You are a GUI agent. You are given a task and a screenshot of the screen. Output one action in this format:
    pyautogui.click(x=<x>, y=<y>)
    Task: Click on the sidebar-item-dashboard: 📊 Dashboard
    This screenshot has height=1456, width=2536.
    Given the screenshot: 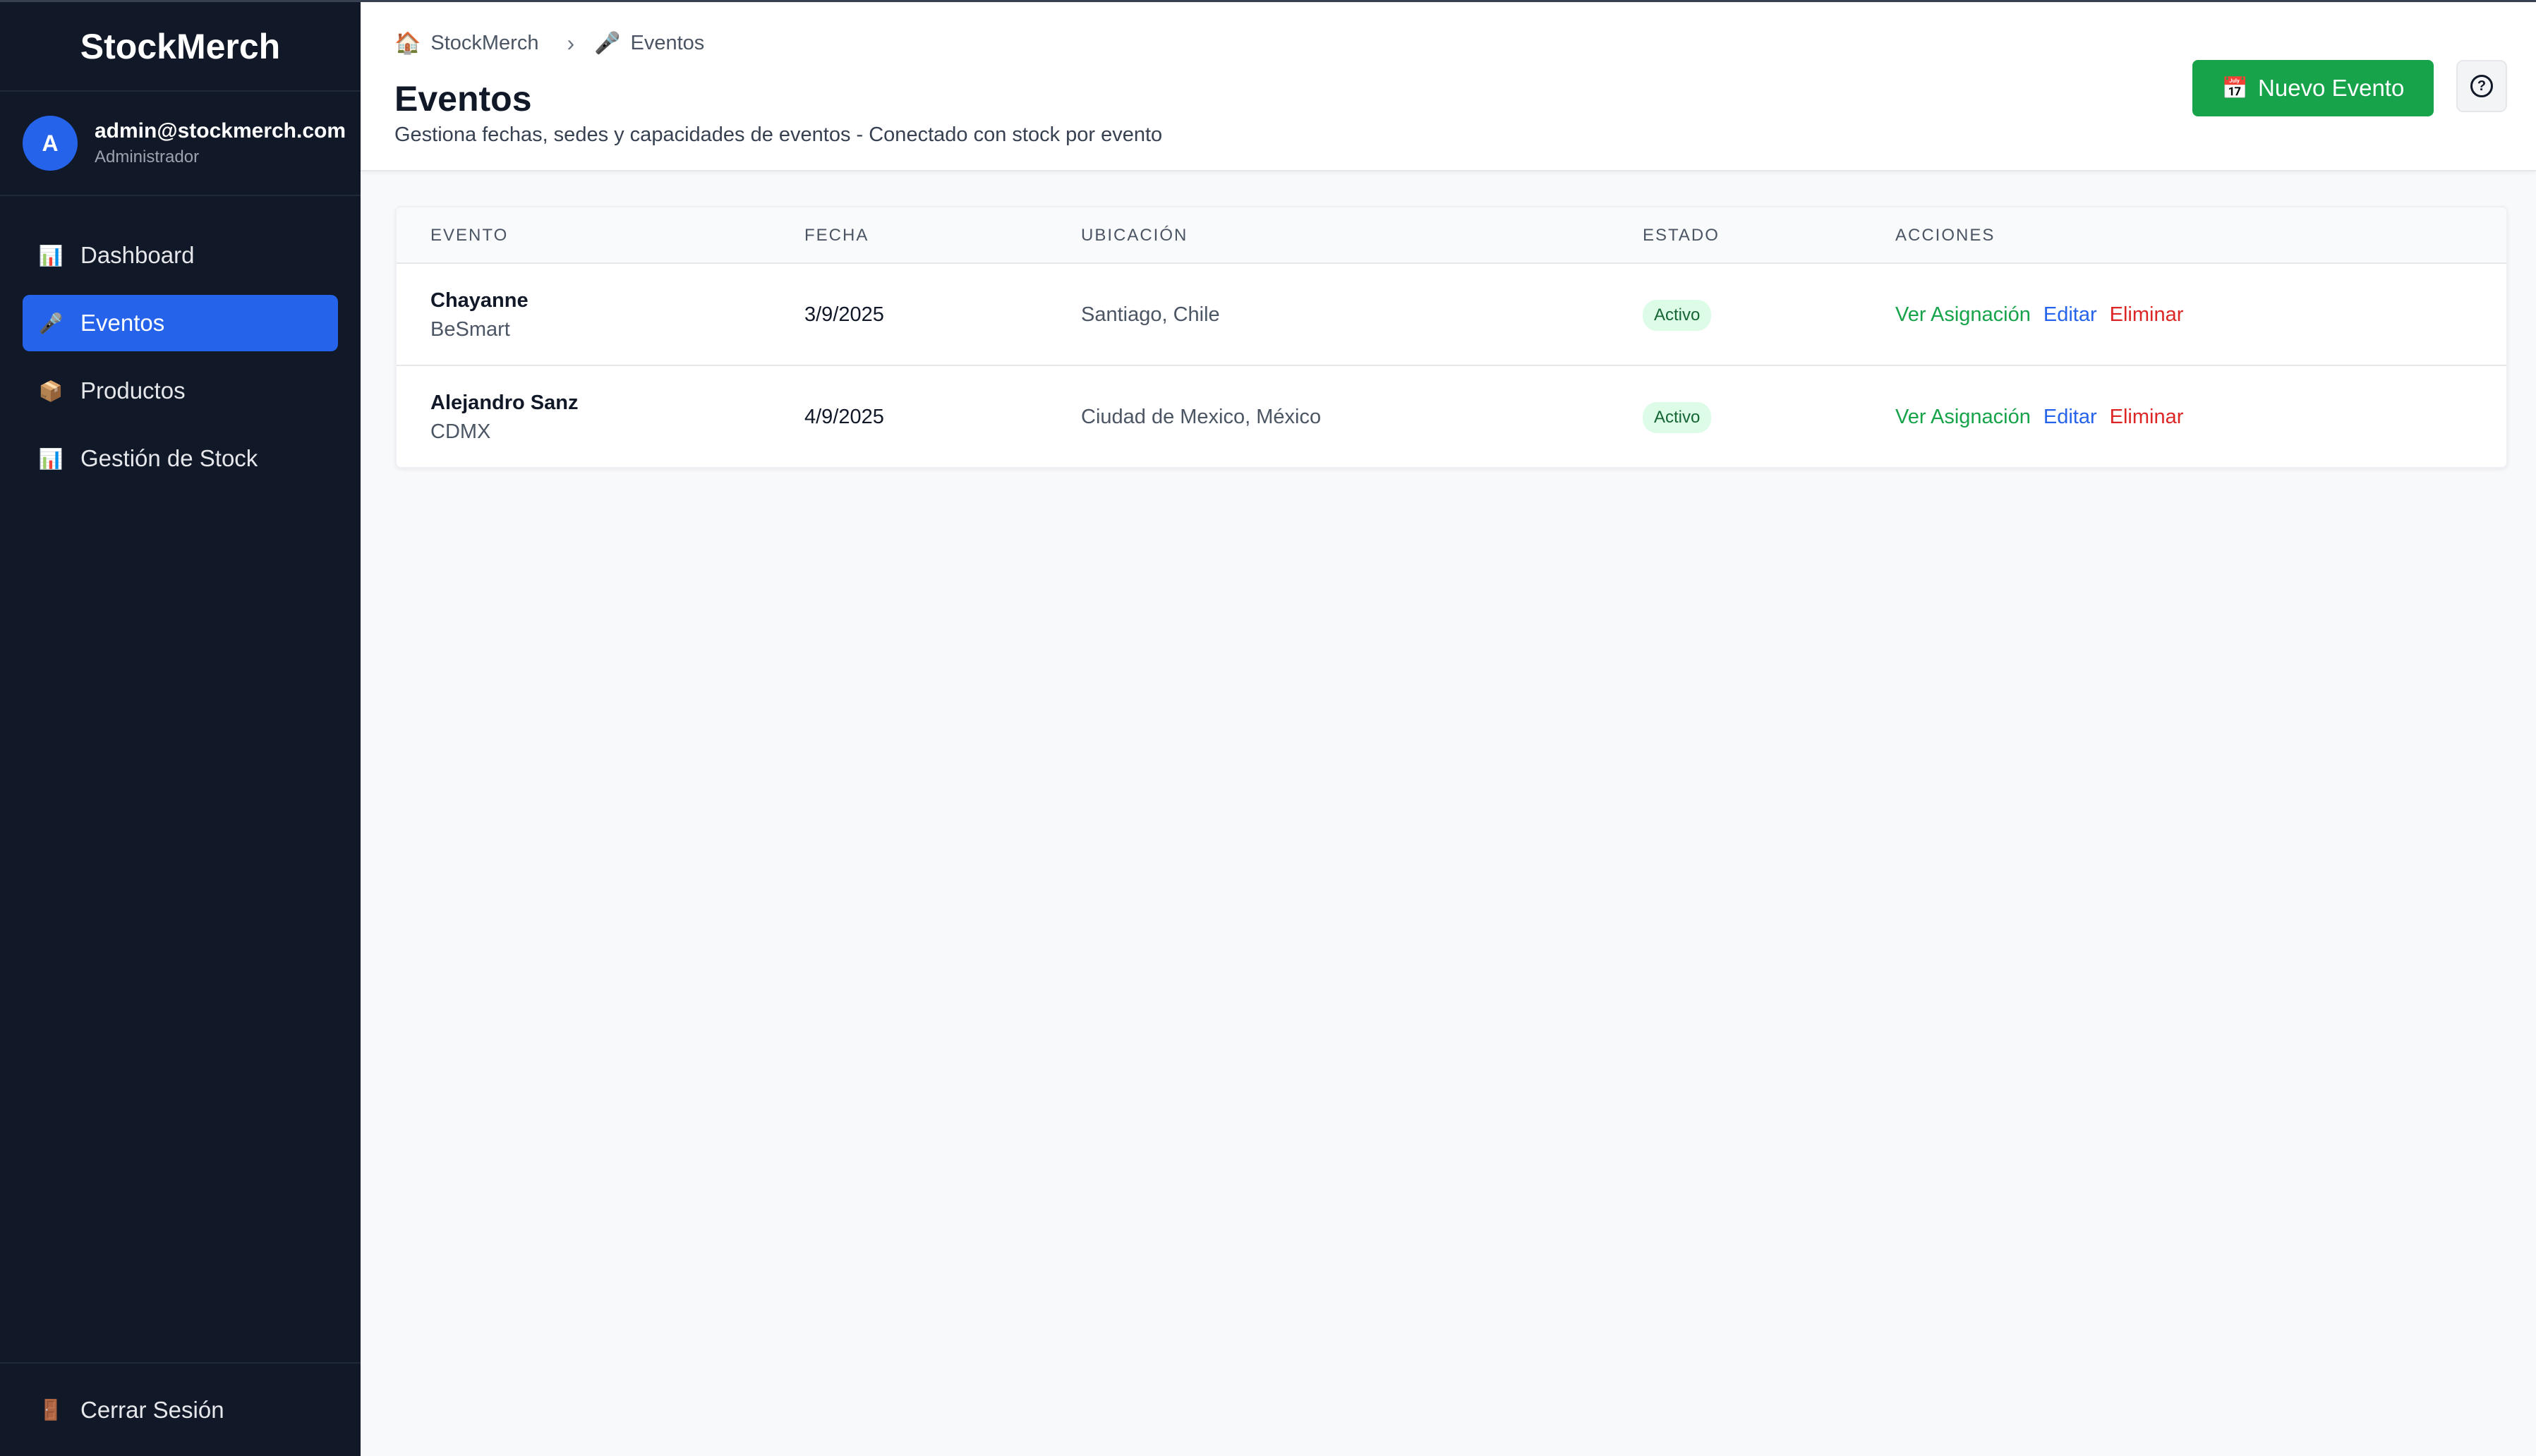 What is the action you would take?
    pyautogui.click(x=180, y=256)
    